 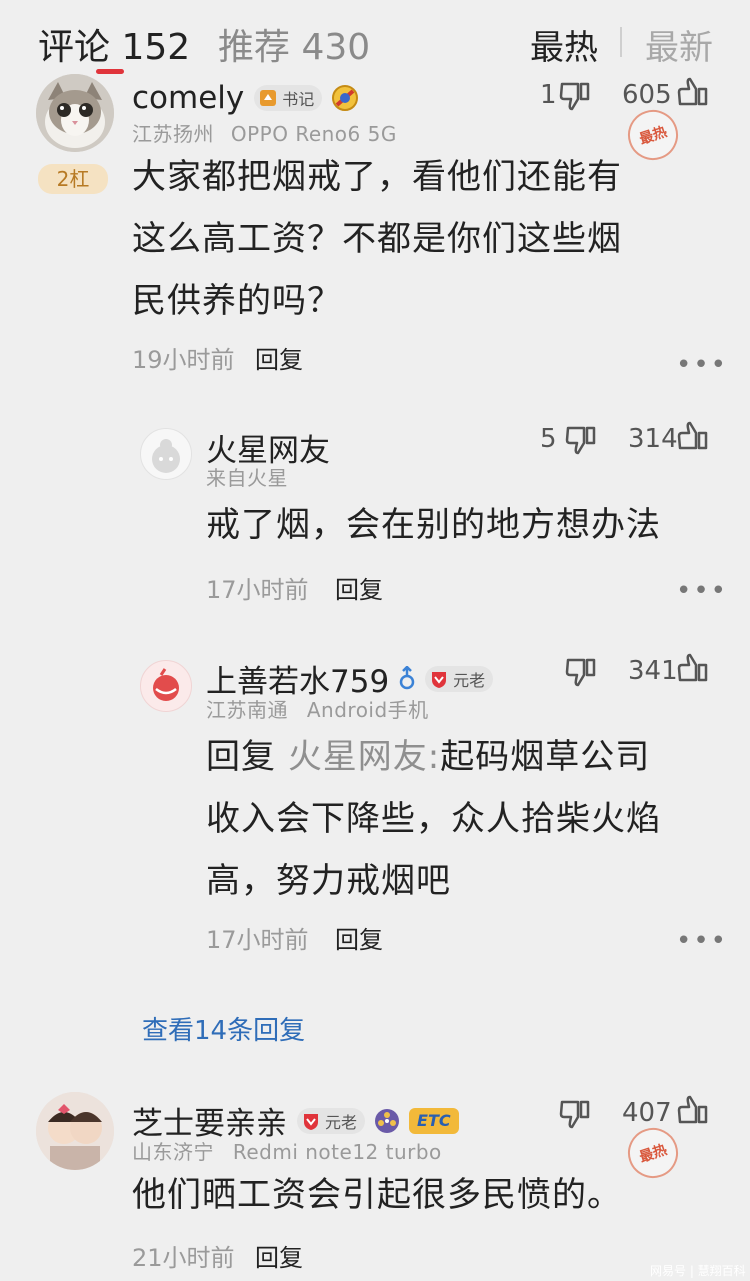 What do you see at coordinates (337, 1152) in the screenshot?
I see `device-text: Redmi note12 turbo` at bounding box center [337, 1152].